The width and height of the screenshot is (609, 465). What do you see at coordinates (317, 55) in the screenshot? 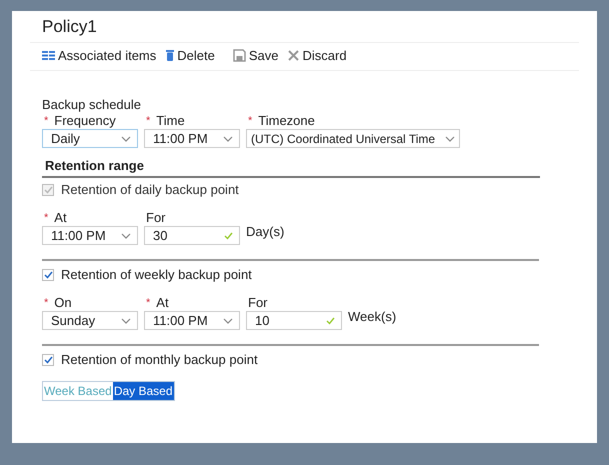
I see `toolbar-button: Discard` at bounding box center [317, 55].